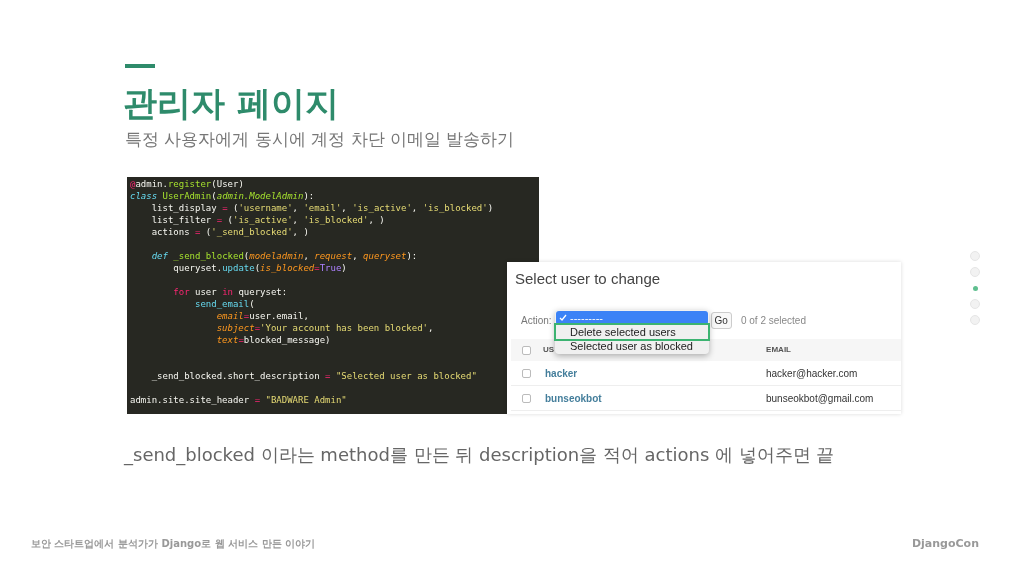 This screenshot has width=1024, height=576. I want to click on selection-count: 0 of 2 selected, so click(773, 321).